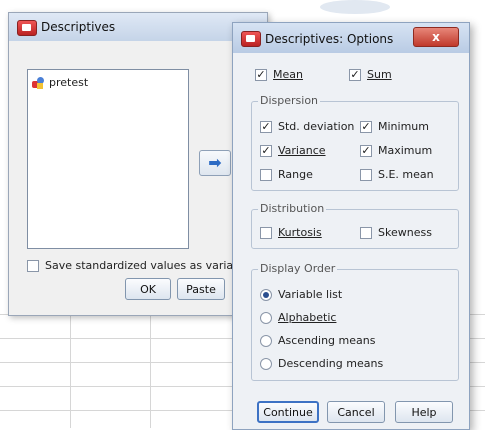 This screenshot has width=485, height=430. What do you see at coordinates (316, 126) in the screenshot?
I see `std-deviation-label: Std. deviation` at bounding box center [316, 126].